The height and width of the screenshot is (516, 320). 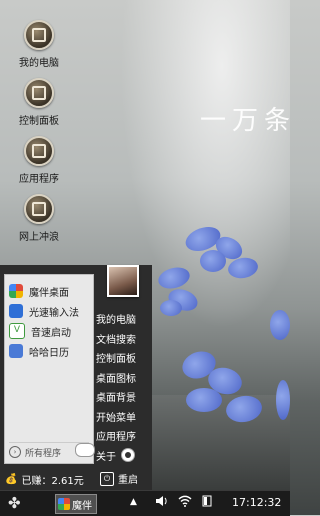 I want to click on moban-desktop-icon, so click(x=16, y=291).